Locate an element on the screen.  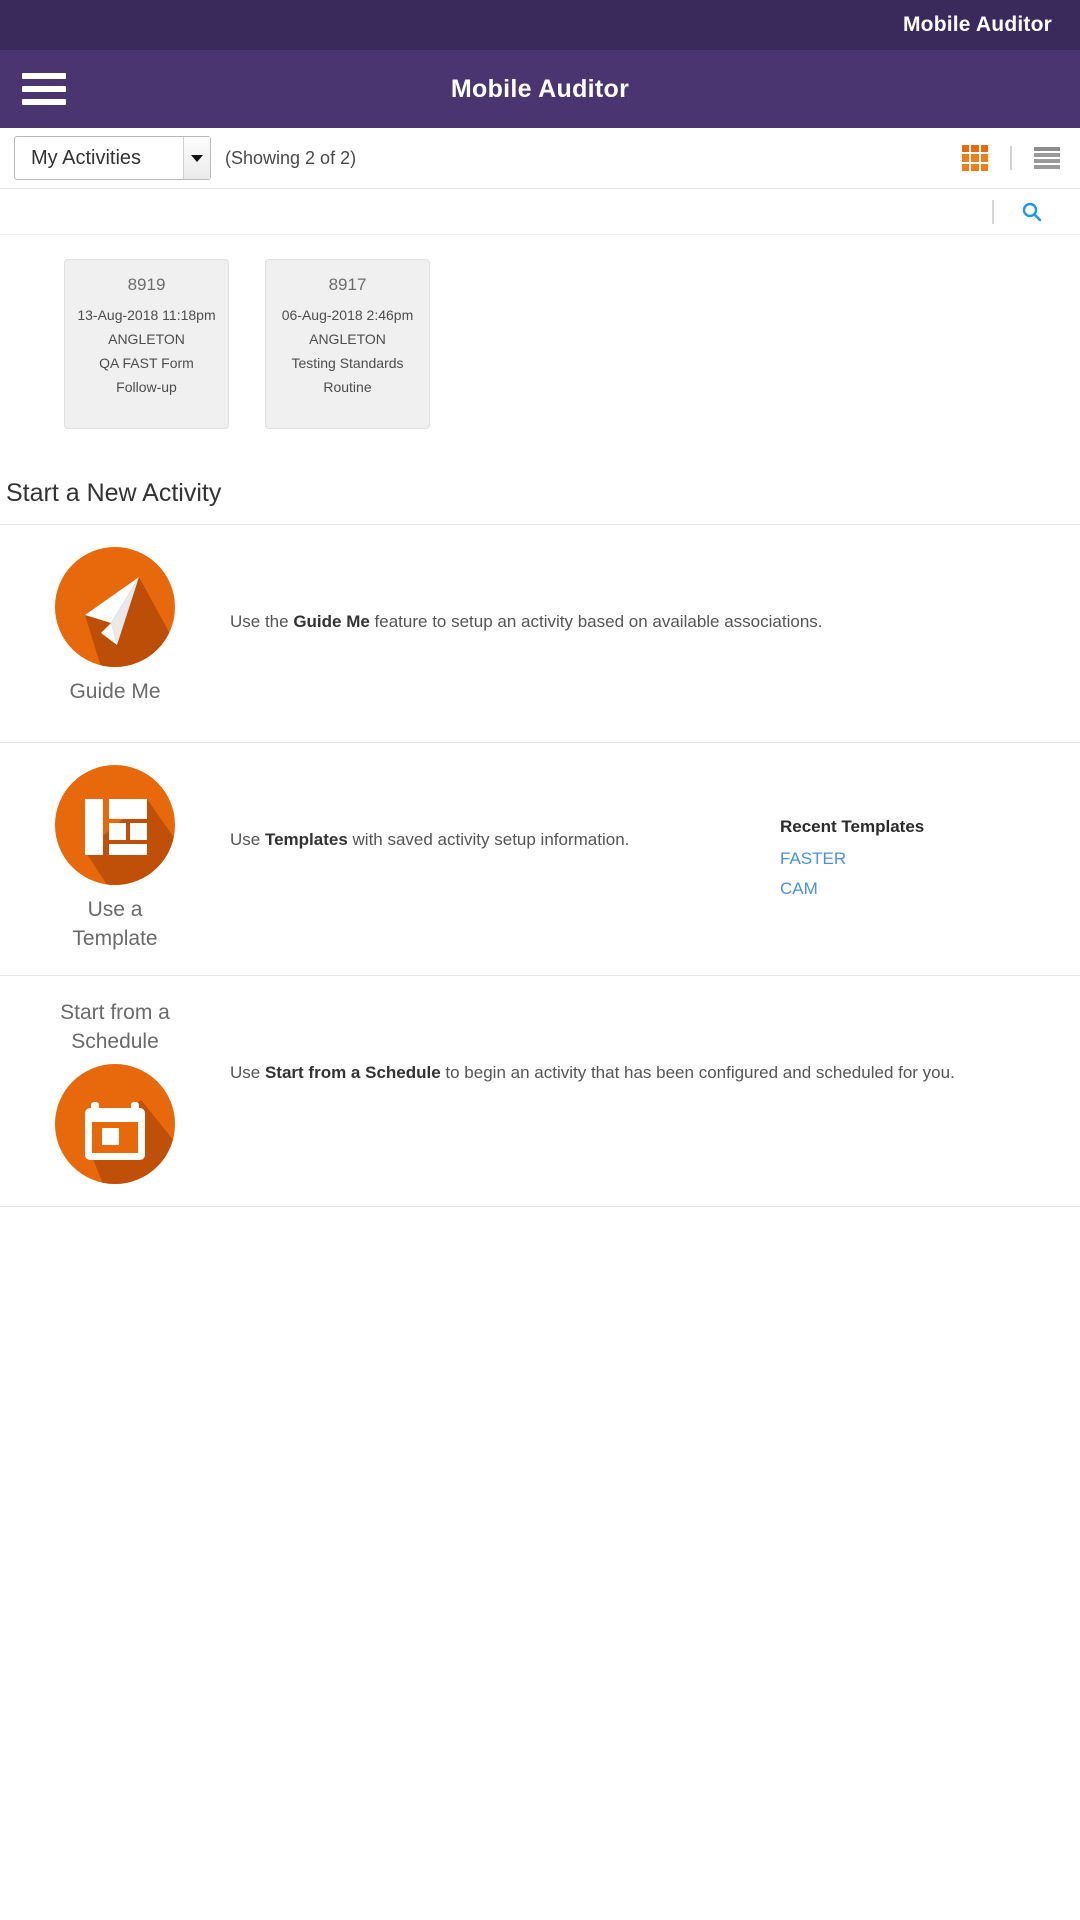
schedule-icon-col: Start from a Schedule is located at coordinates (115, 1091).